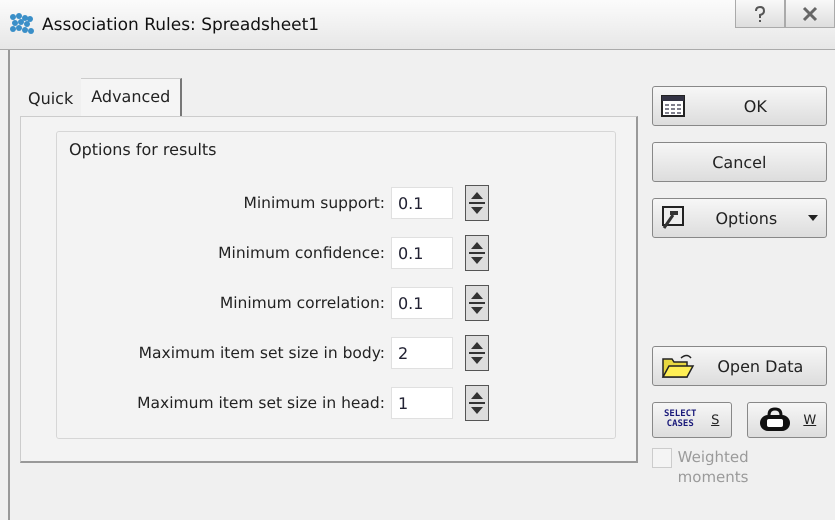 The image size is (835, 520). I want to click on app-icon, so click(23, 24).